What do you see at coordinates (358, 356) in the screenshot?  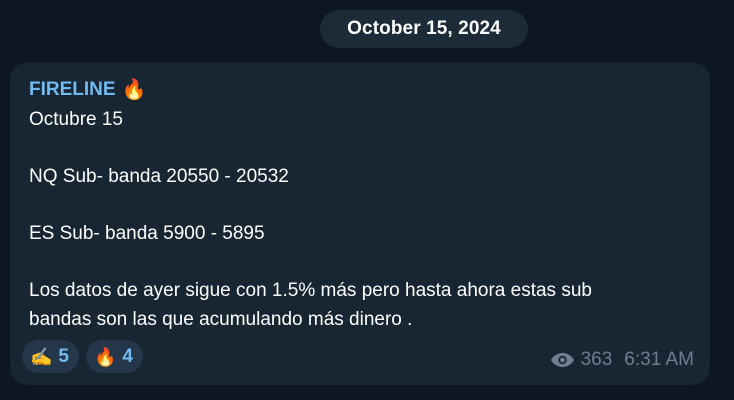 I see `message-footer: ✍️ 5 🔥 4 363 6:31 AM` at bounding box center [358, 356].